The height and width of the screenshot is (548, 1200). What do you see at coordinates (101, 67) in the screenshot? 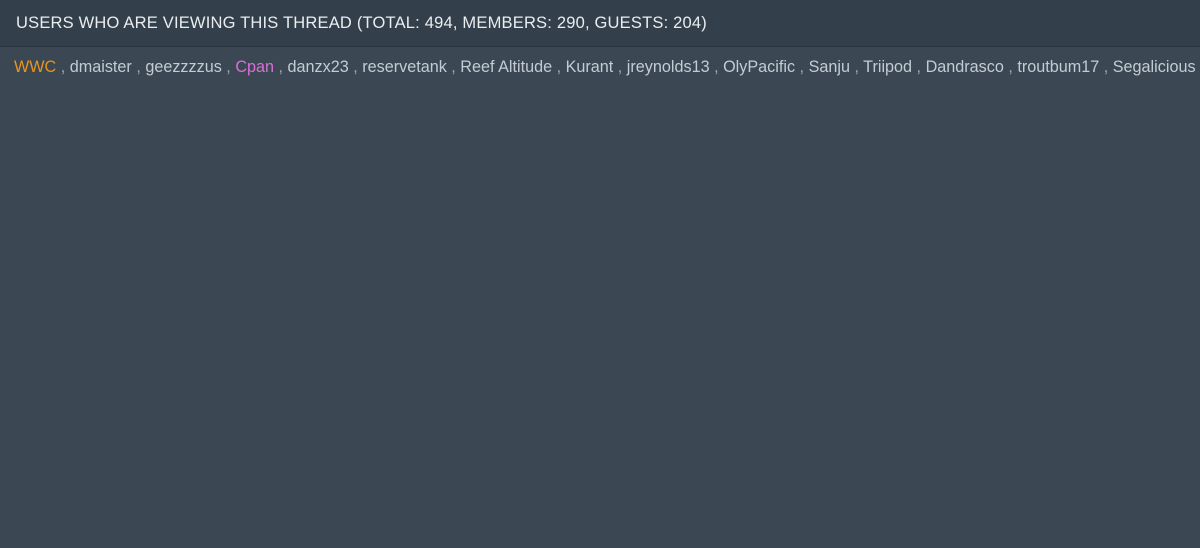
I see `user-link: dmaister` at bounding box center [101, 67].